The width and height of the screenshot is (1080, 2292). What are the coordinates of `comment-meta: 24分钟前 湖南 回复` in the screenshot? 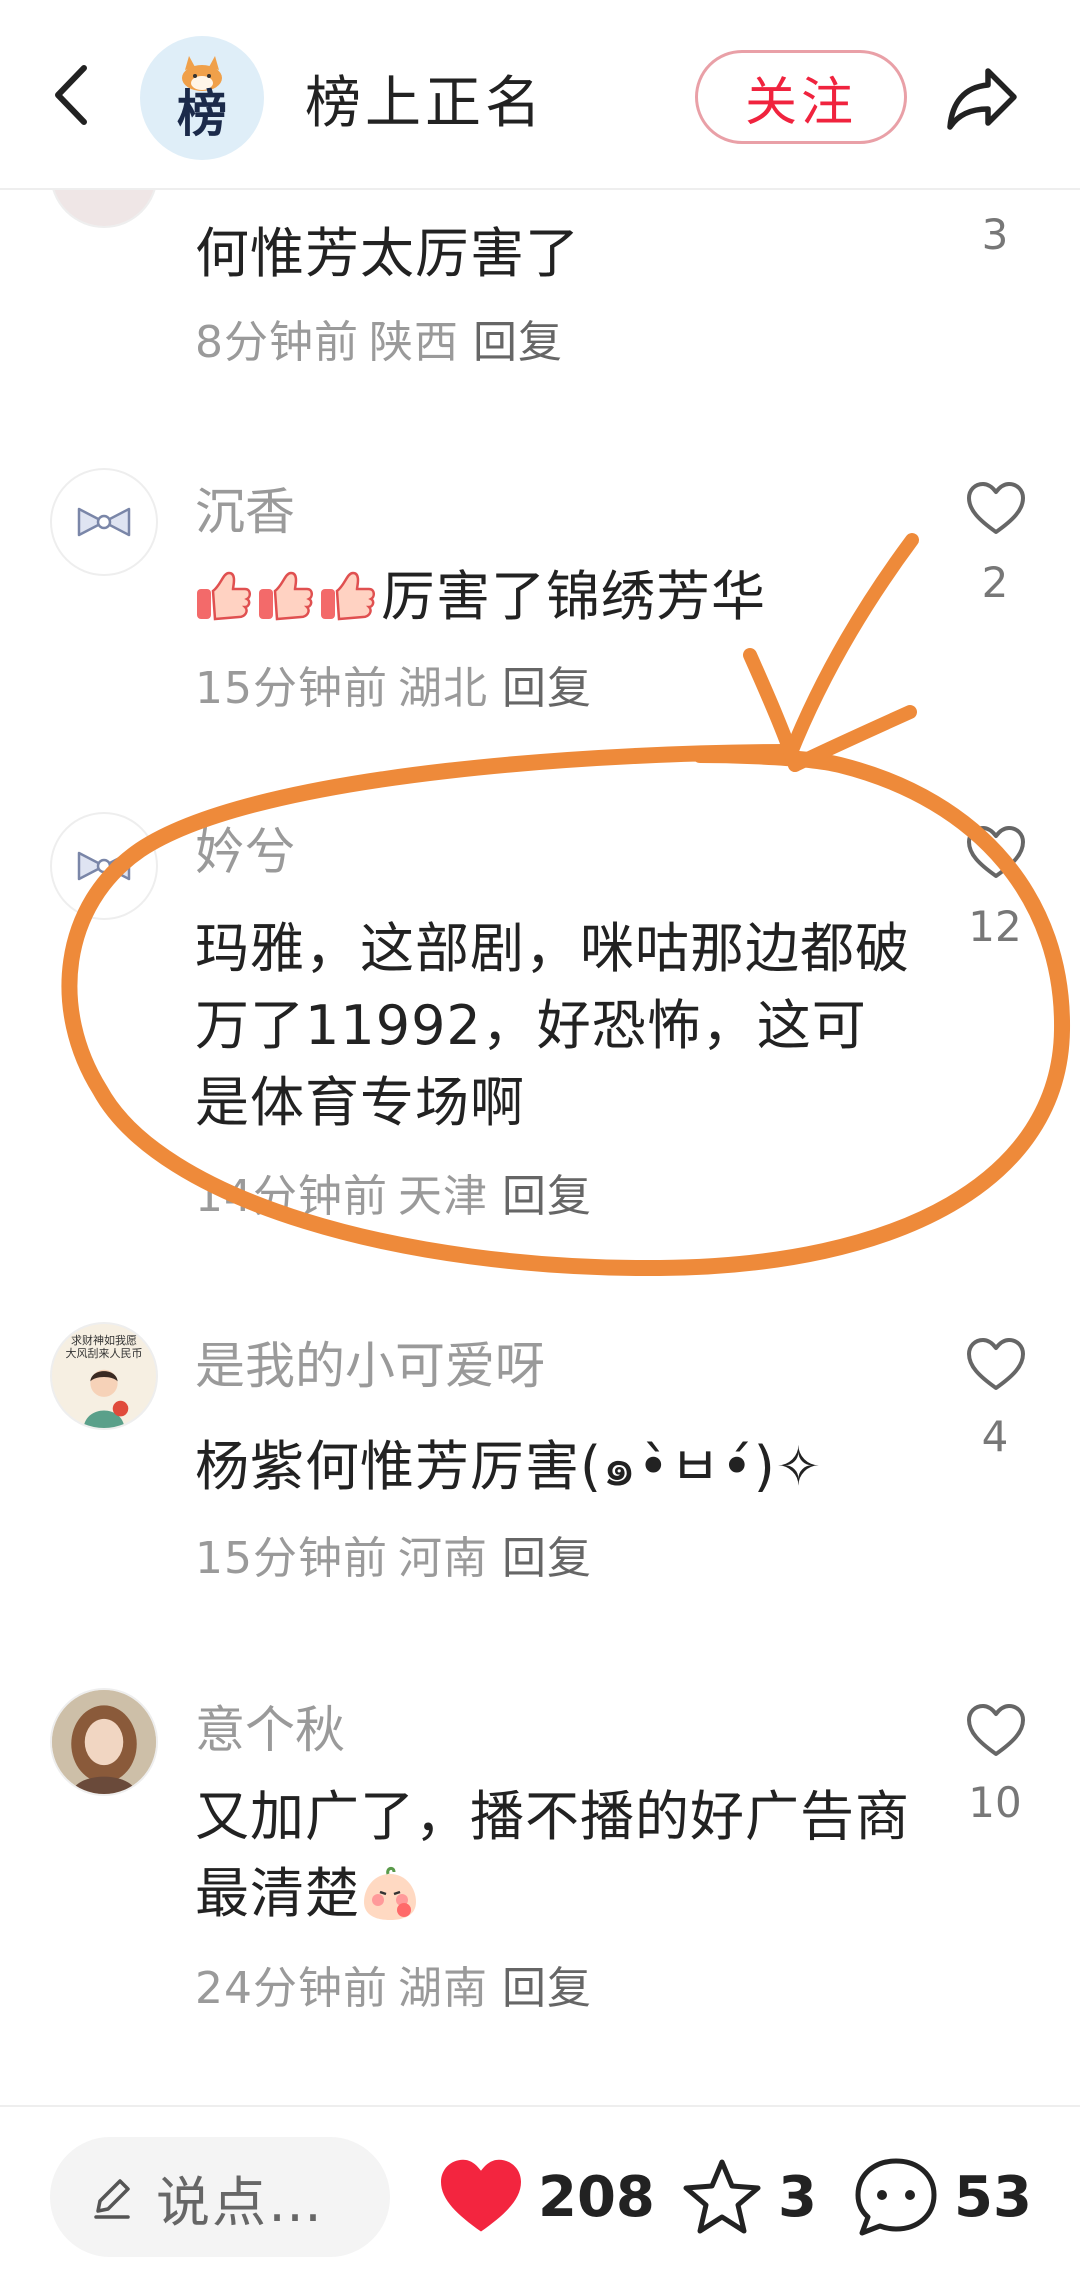 It's located at (393, 1984).